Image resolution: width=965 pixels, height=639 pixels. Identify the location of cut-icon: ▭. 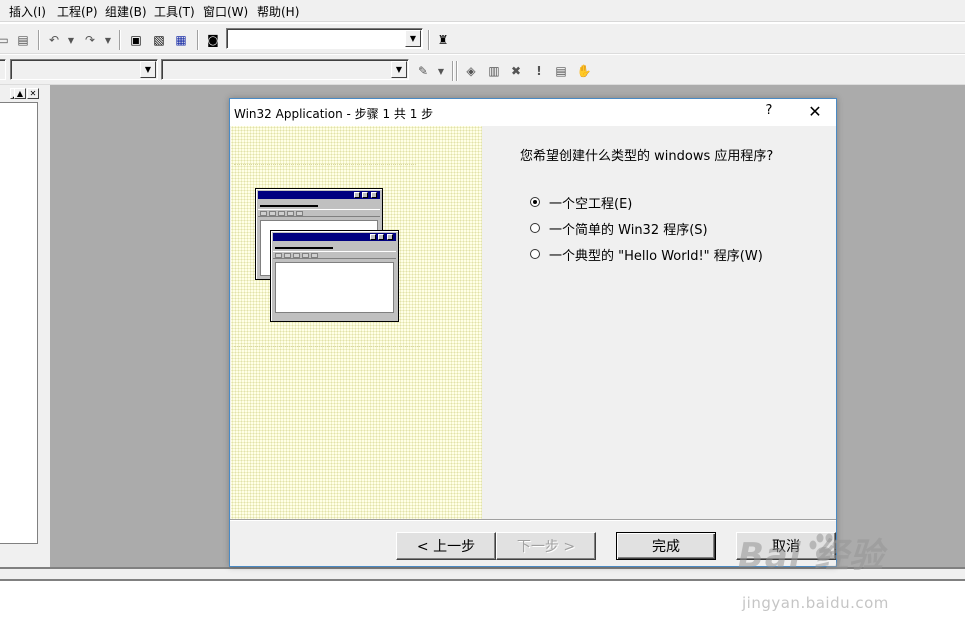
(6, 40).